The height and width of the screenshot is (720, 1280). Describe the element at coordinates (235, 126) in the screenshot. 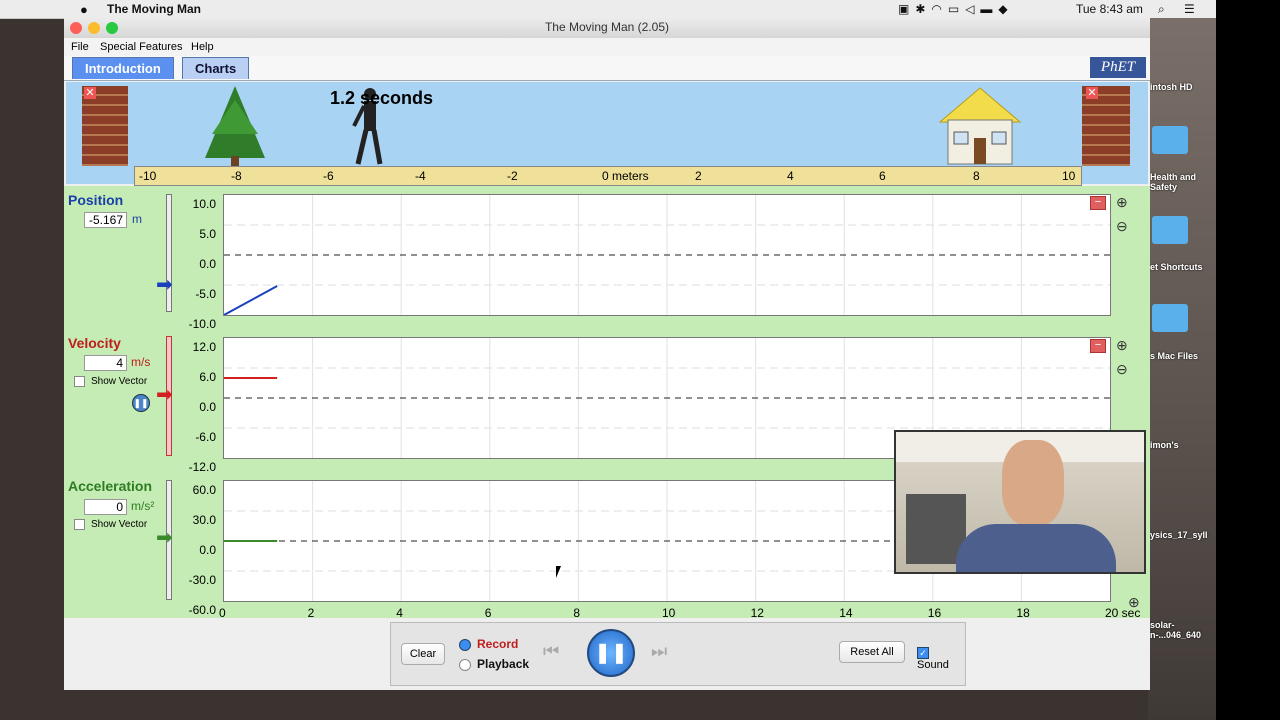

I see `tree-icon` at that location.